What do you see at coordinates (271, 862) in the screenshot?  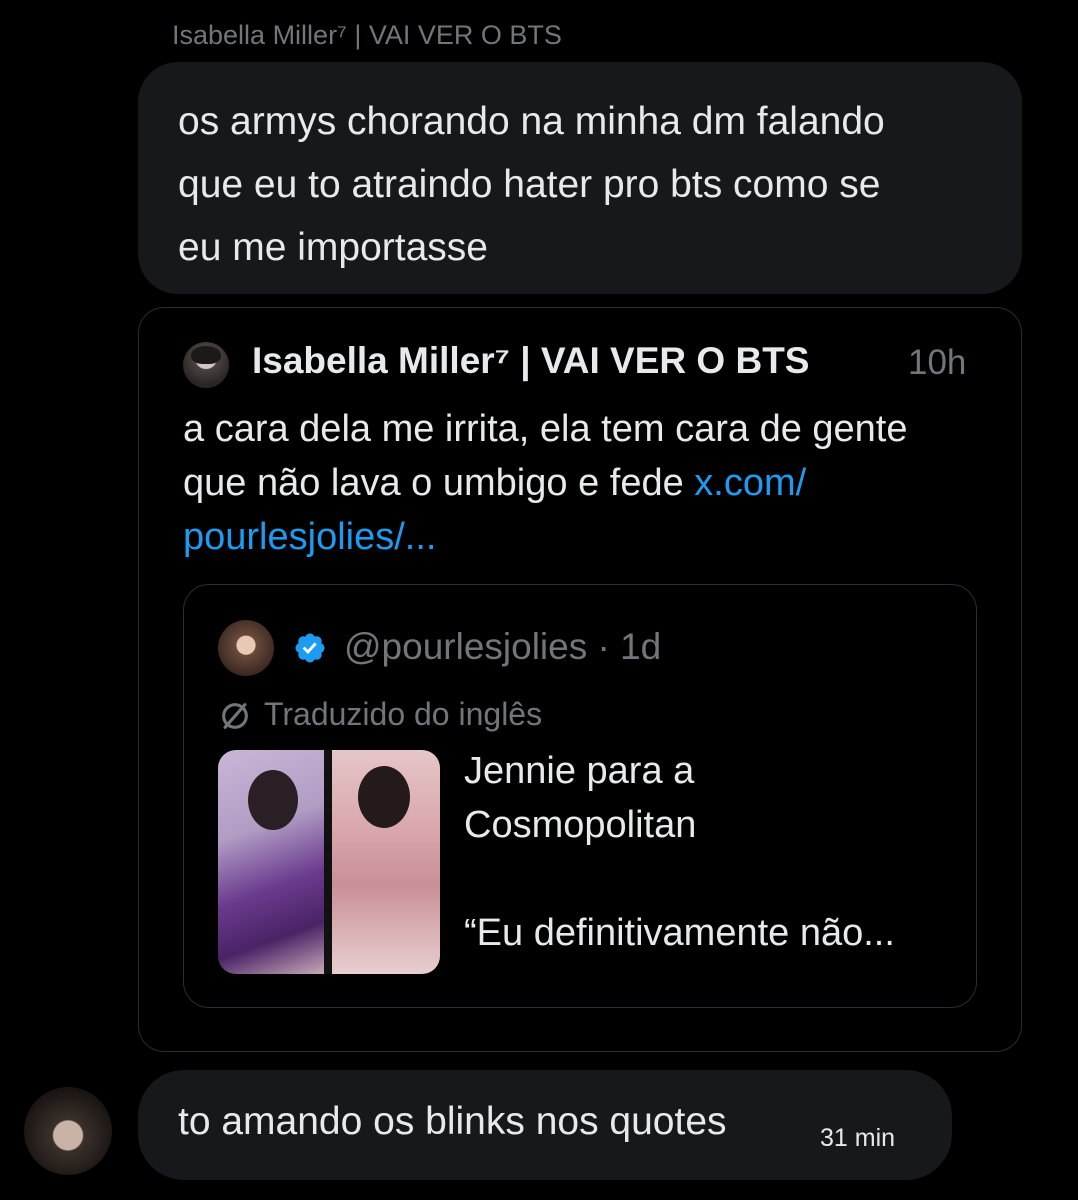 I see `thumbnail-image-left` at bounding box center [271, 862].